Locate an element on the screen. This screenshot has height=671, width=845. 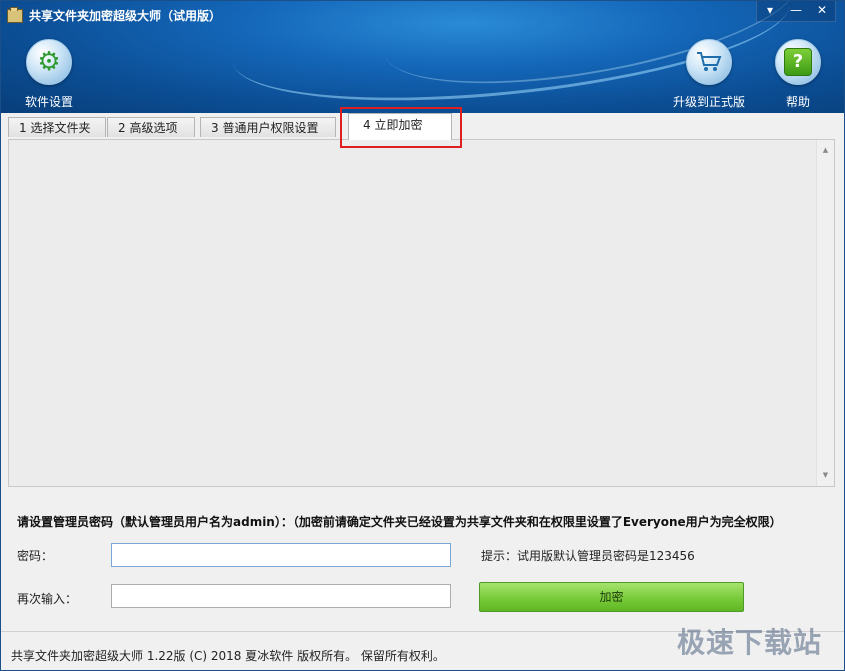
watermark-logo: 极速下载站 is located at coordinates (749, 642).